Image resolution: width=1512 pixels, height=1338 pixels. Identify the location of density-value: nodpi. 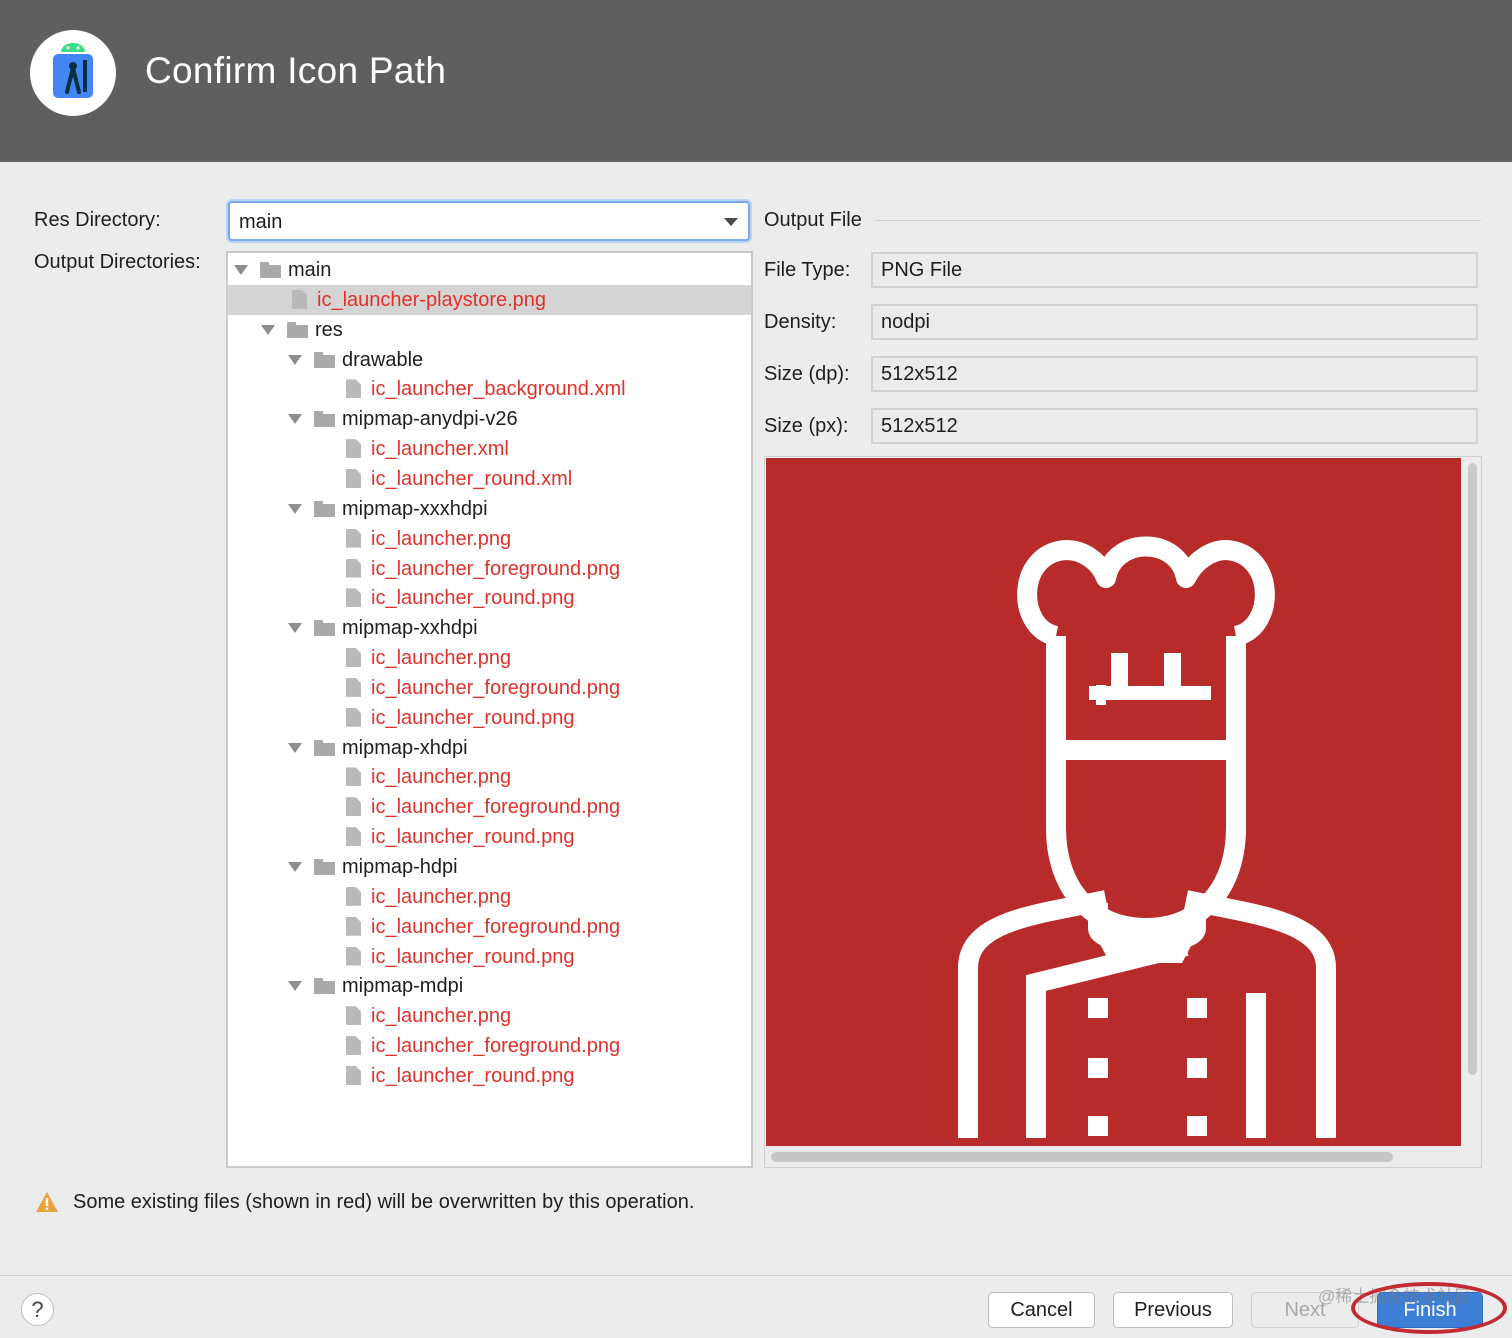
(905, 322).